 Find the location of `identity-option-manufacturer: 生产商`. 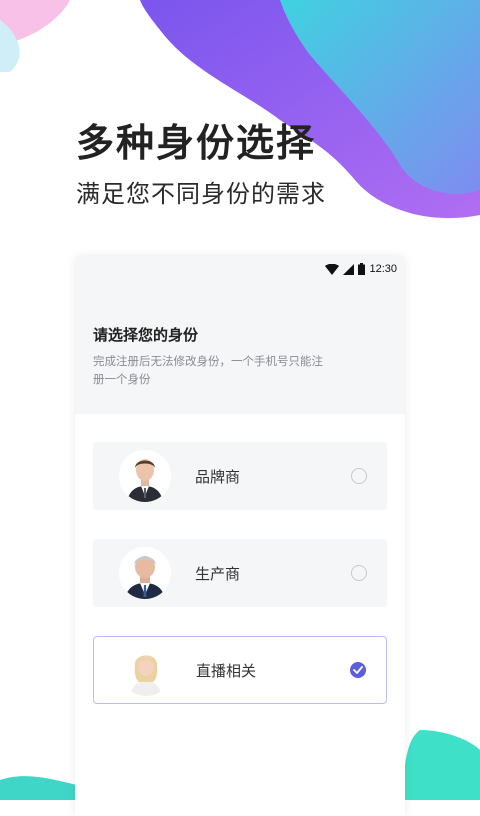

identity-option-manufacturer: 生产商 is located at coordinates (240, 573).